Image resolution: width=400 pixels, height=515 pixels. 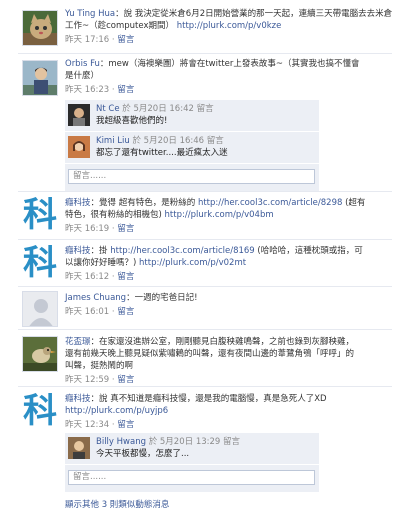 I want to click on show-more-link: 顯示其他 3 則類似動態消息, so click(x=117, y=504).